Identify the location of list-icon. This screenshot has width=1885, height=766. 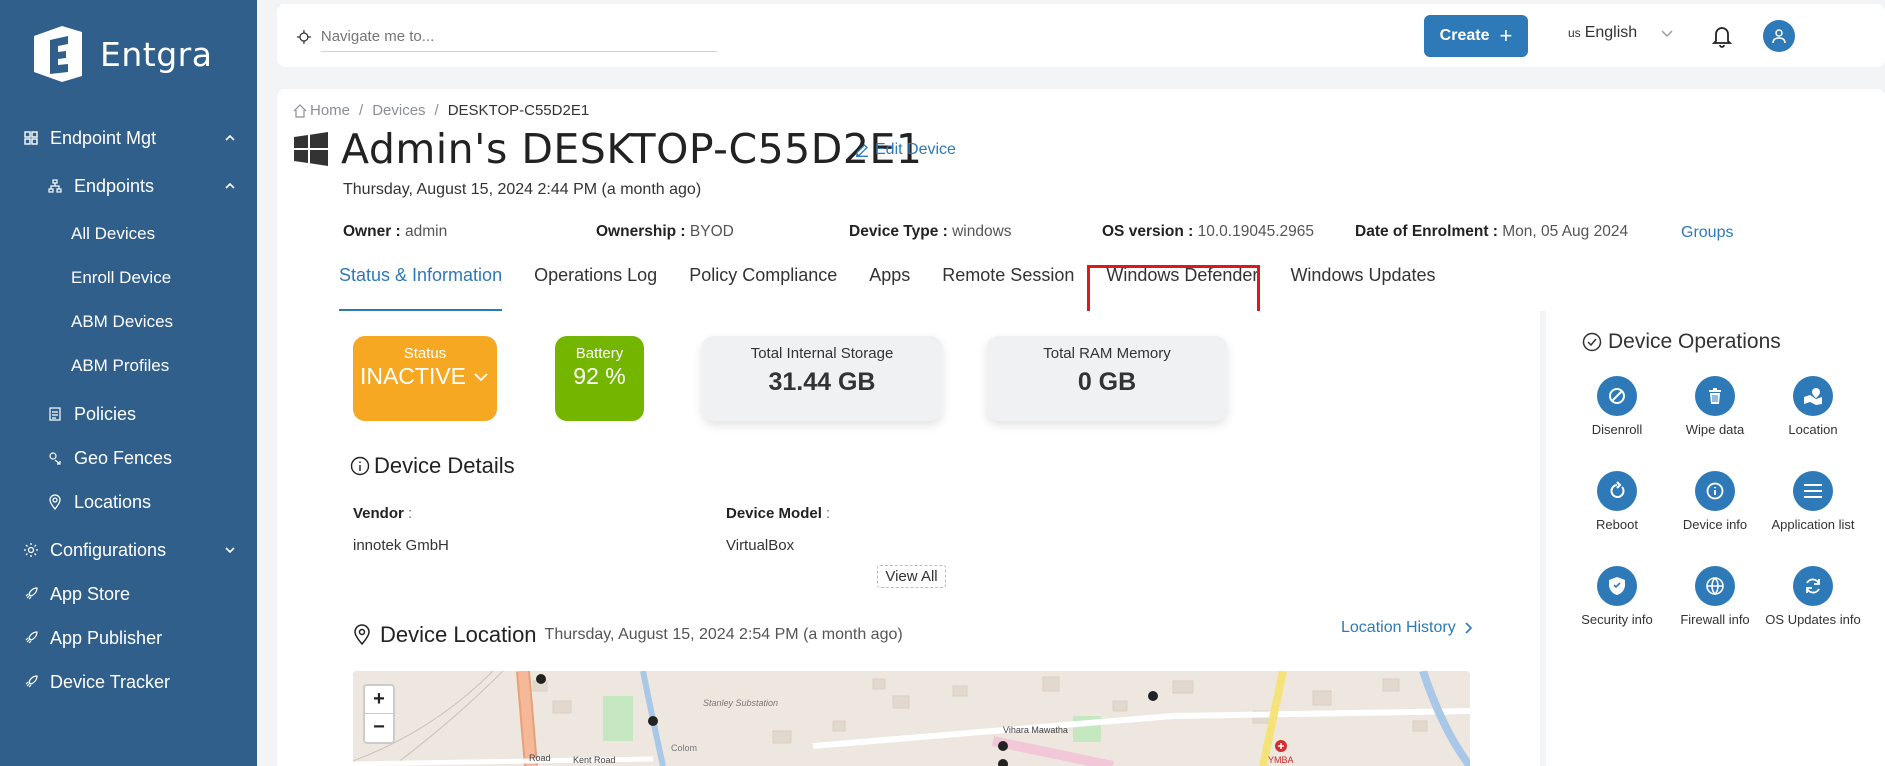
(1813, 491).